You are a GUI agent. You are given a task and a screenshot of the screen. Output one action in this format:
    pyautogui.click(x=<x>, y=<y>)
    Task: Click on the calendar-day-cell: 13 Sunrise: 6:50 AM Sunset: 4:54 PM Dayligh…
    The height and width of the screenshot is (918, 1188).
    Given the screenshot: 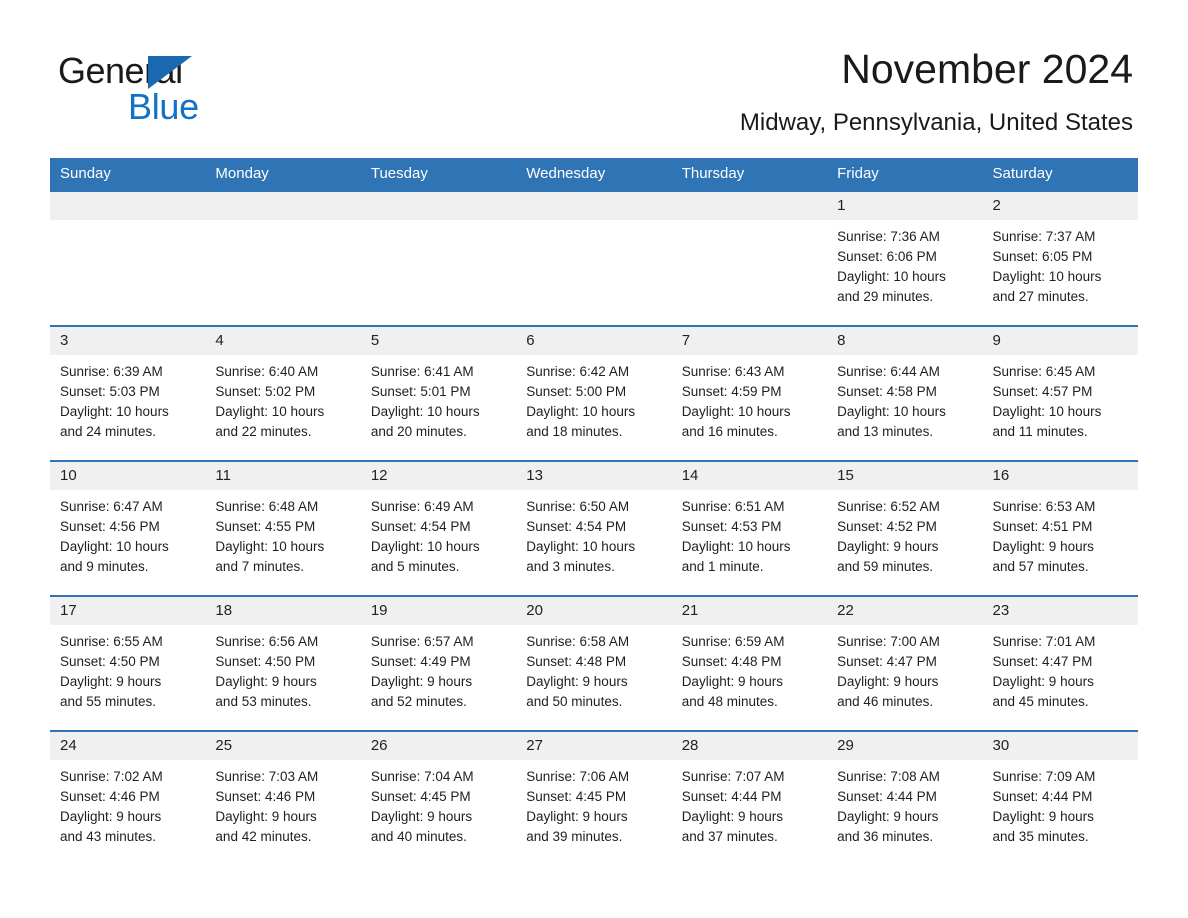 What is the action you would take?
    pyautogui.click(x=594, y=528)
    